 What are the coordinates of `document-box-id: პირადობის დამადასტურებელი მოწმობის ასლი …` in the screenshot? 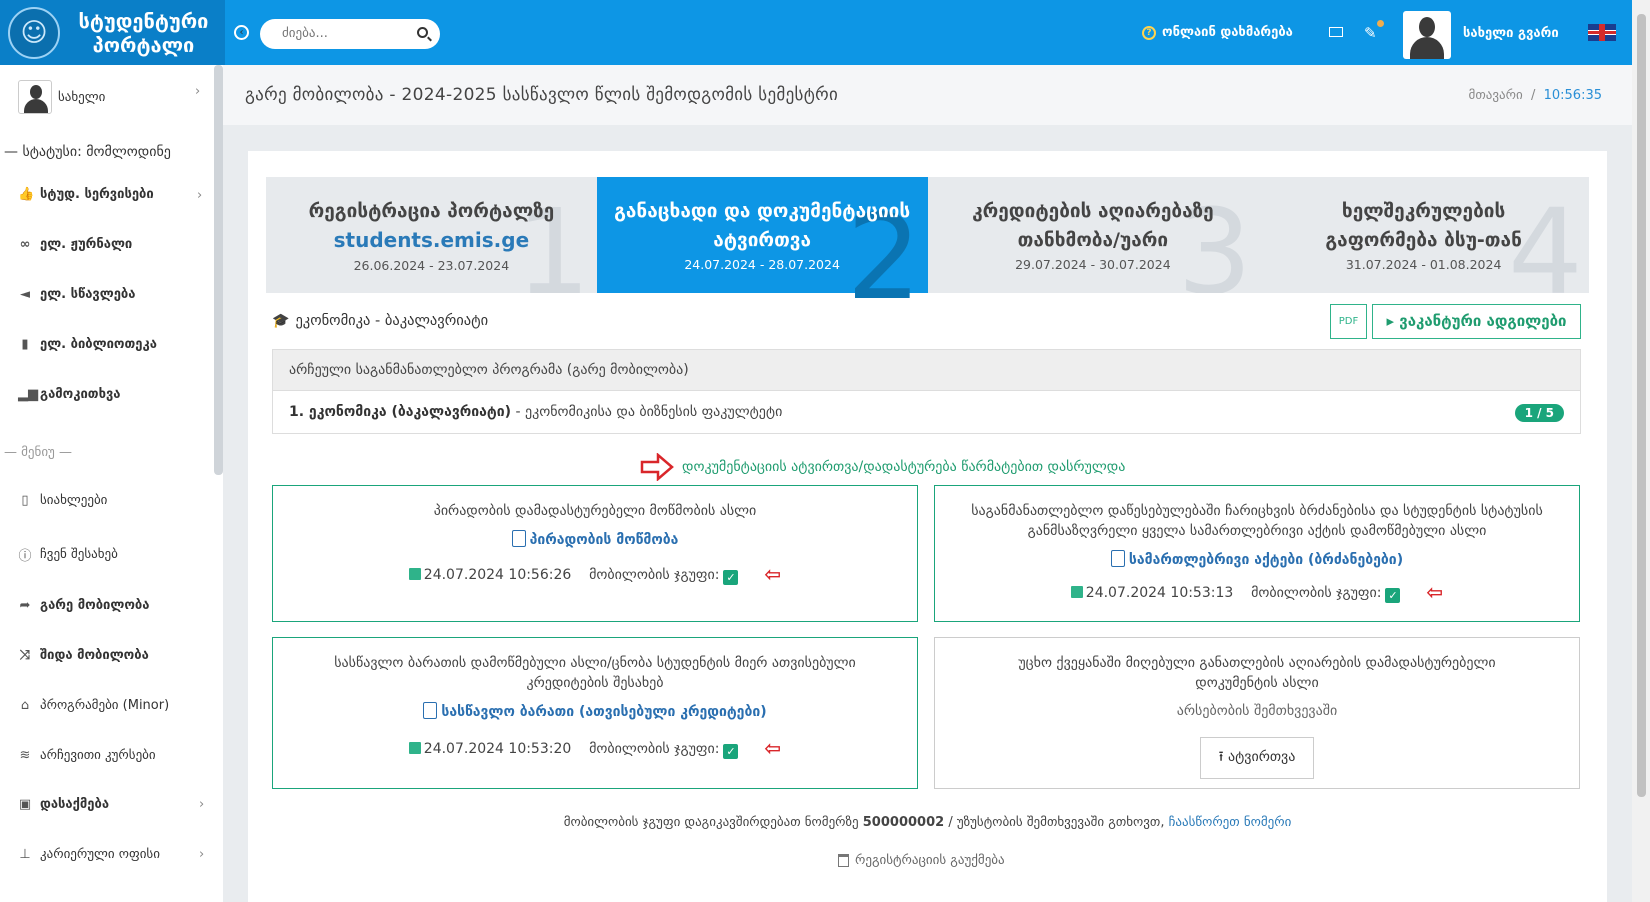 It's located at (595, 553).